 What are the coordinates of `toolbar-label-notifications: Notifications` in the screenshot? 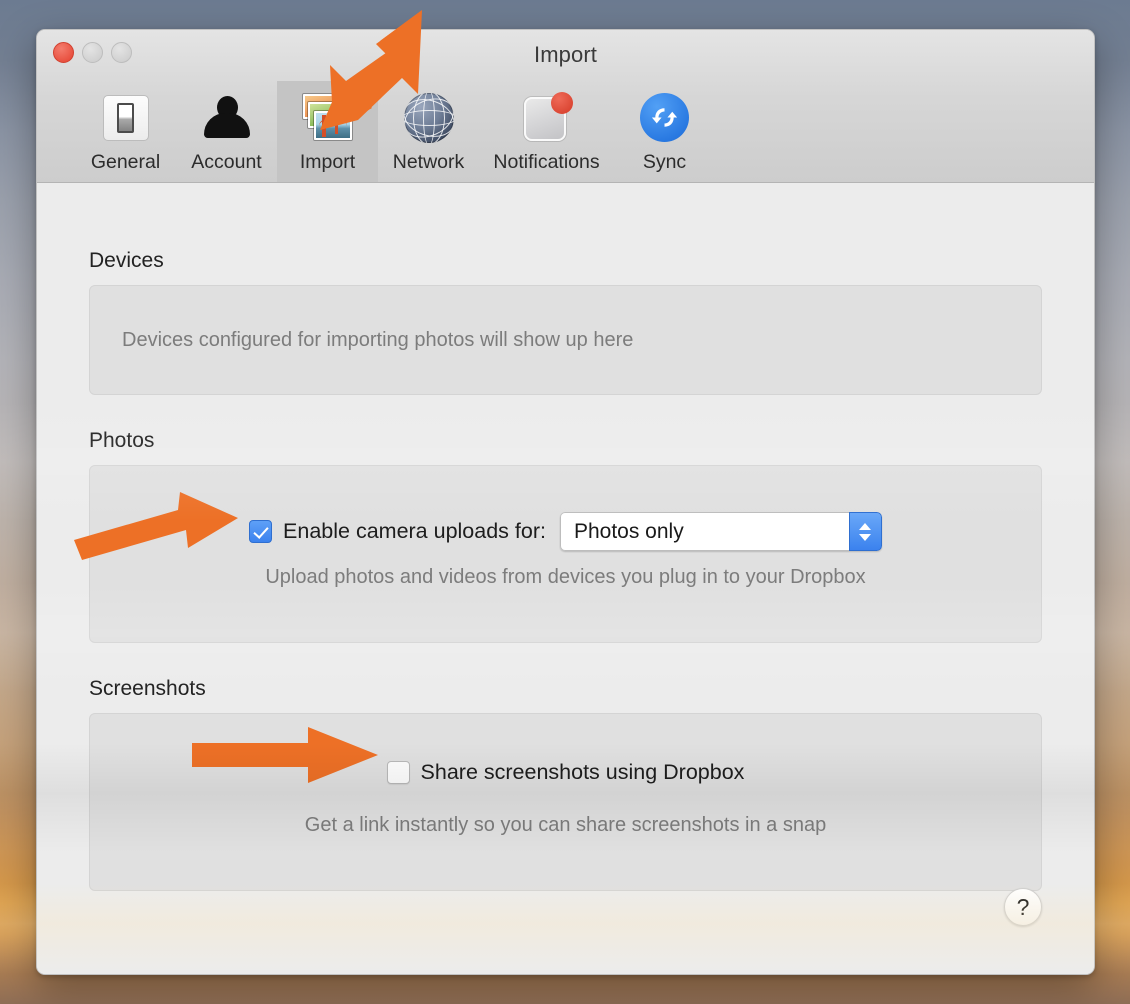 It's located at (546, 161).